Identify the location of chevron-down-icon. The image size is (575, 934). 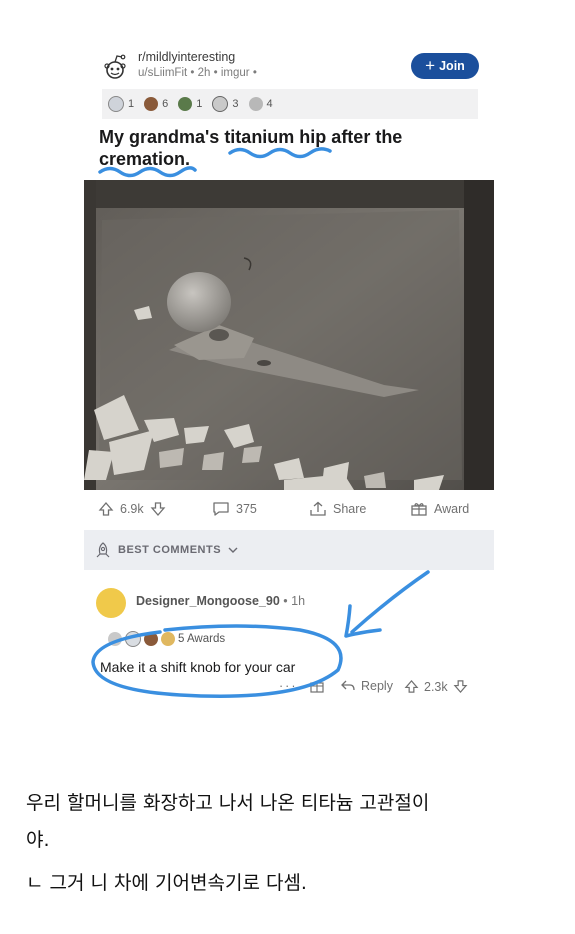
(233, 550).